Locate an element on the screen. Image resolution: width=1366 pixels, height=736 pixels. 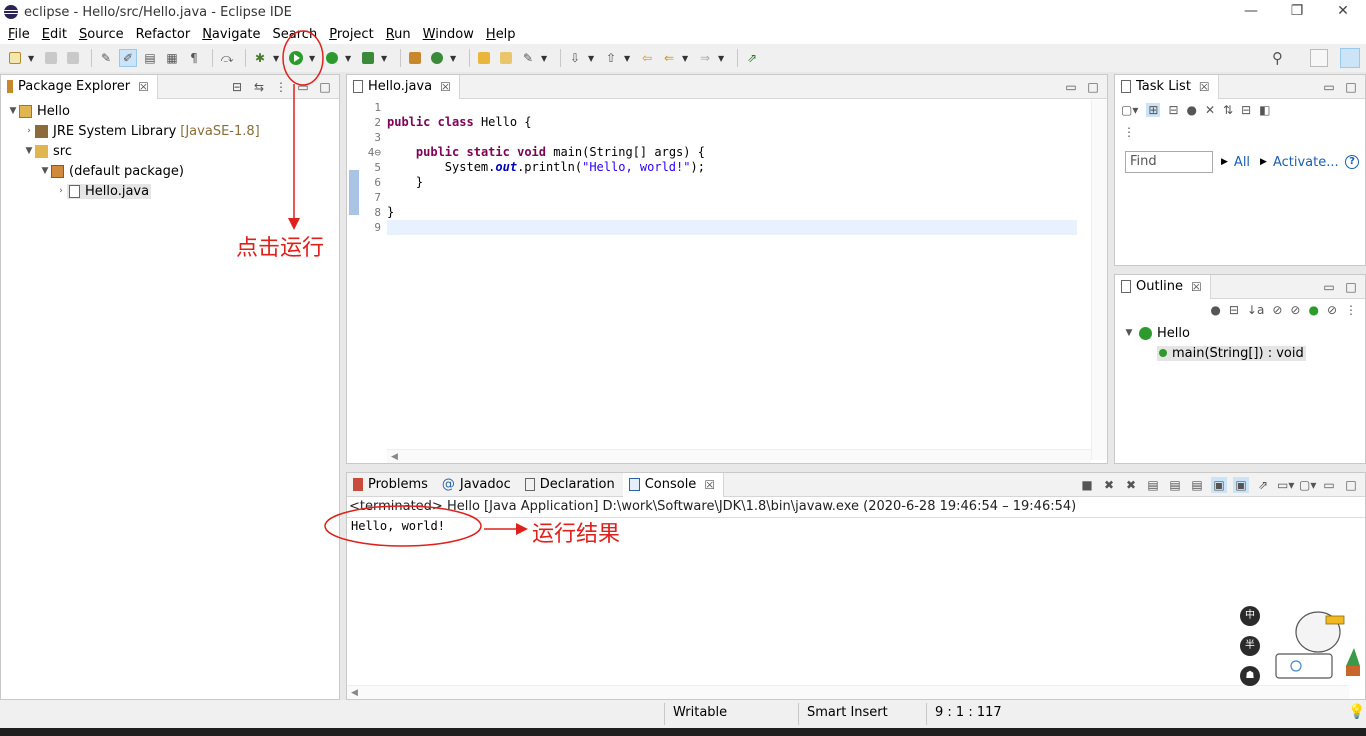
pin-console-icon: ⇗ is located at coordinates (1263, 485).